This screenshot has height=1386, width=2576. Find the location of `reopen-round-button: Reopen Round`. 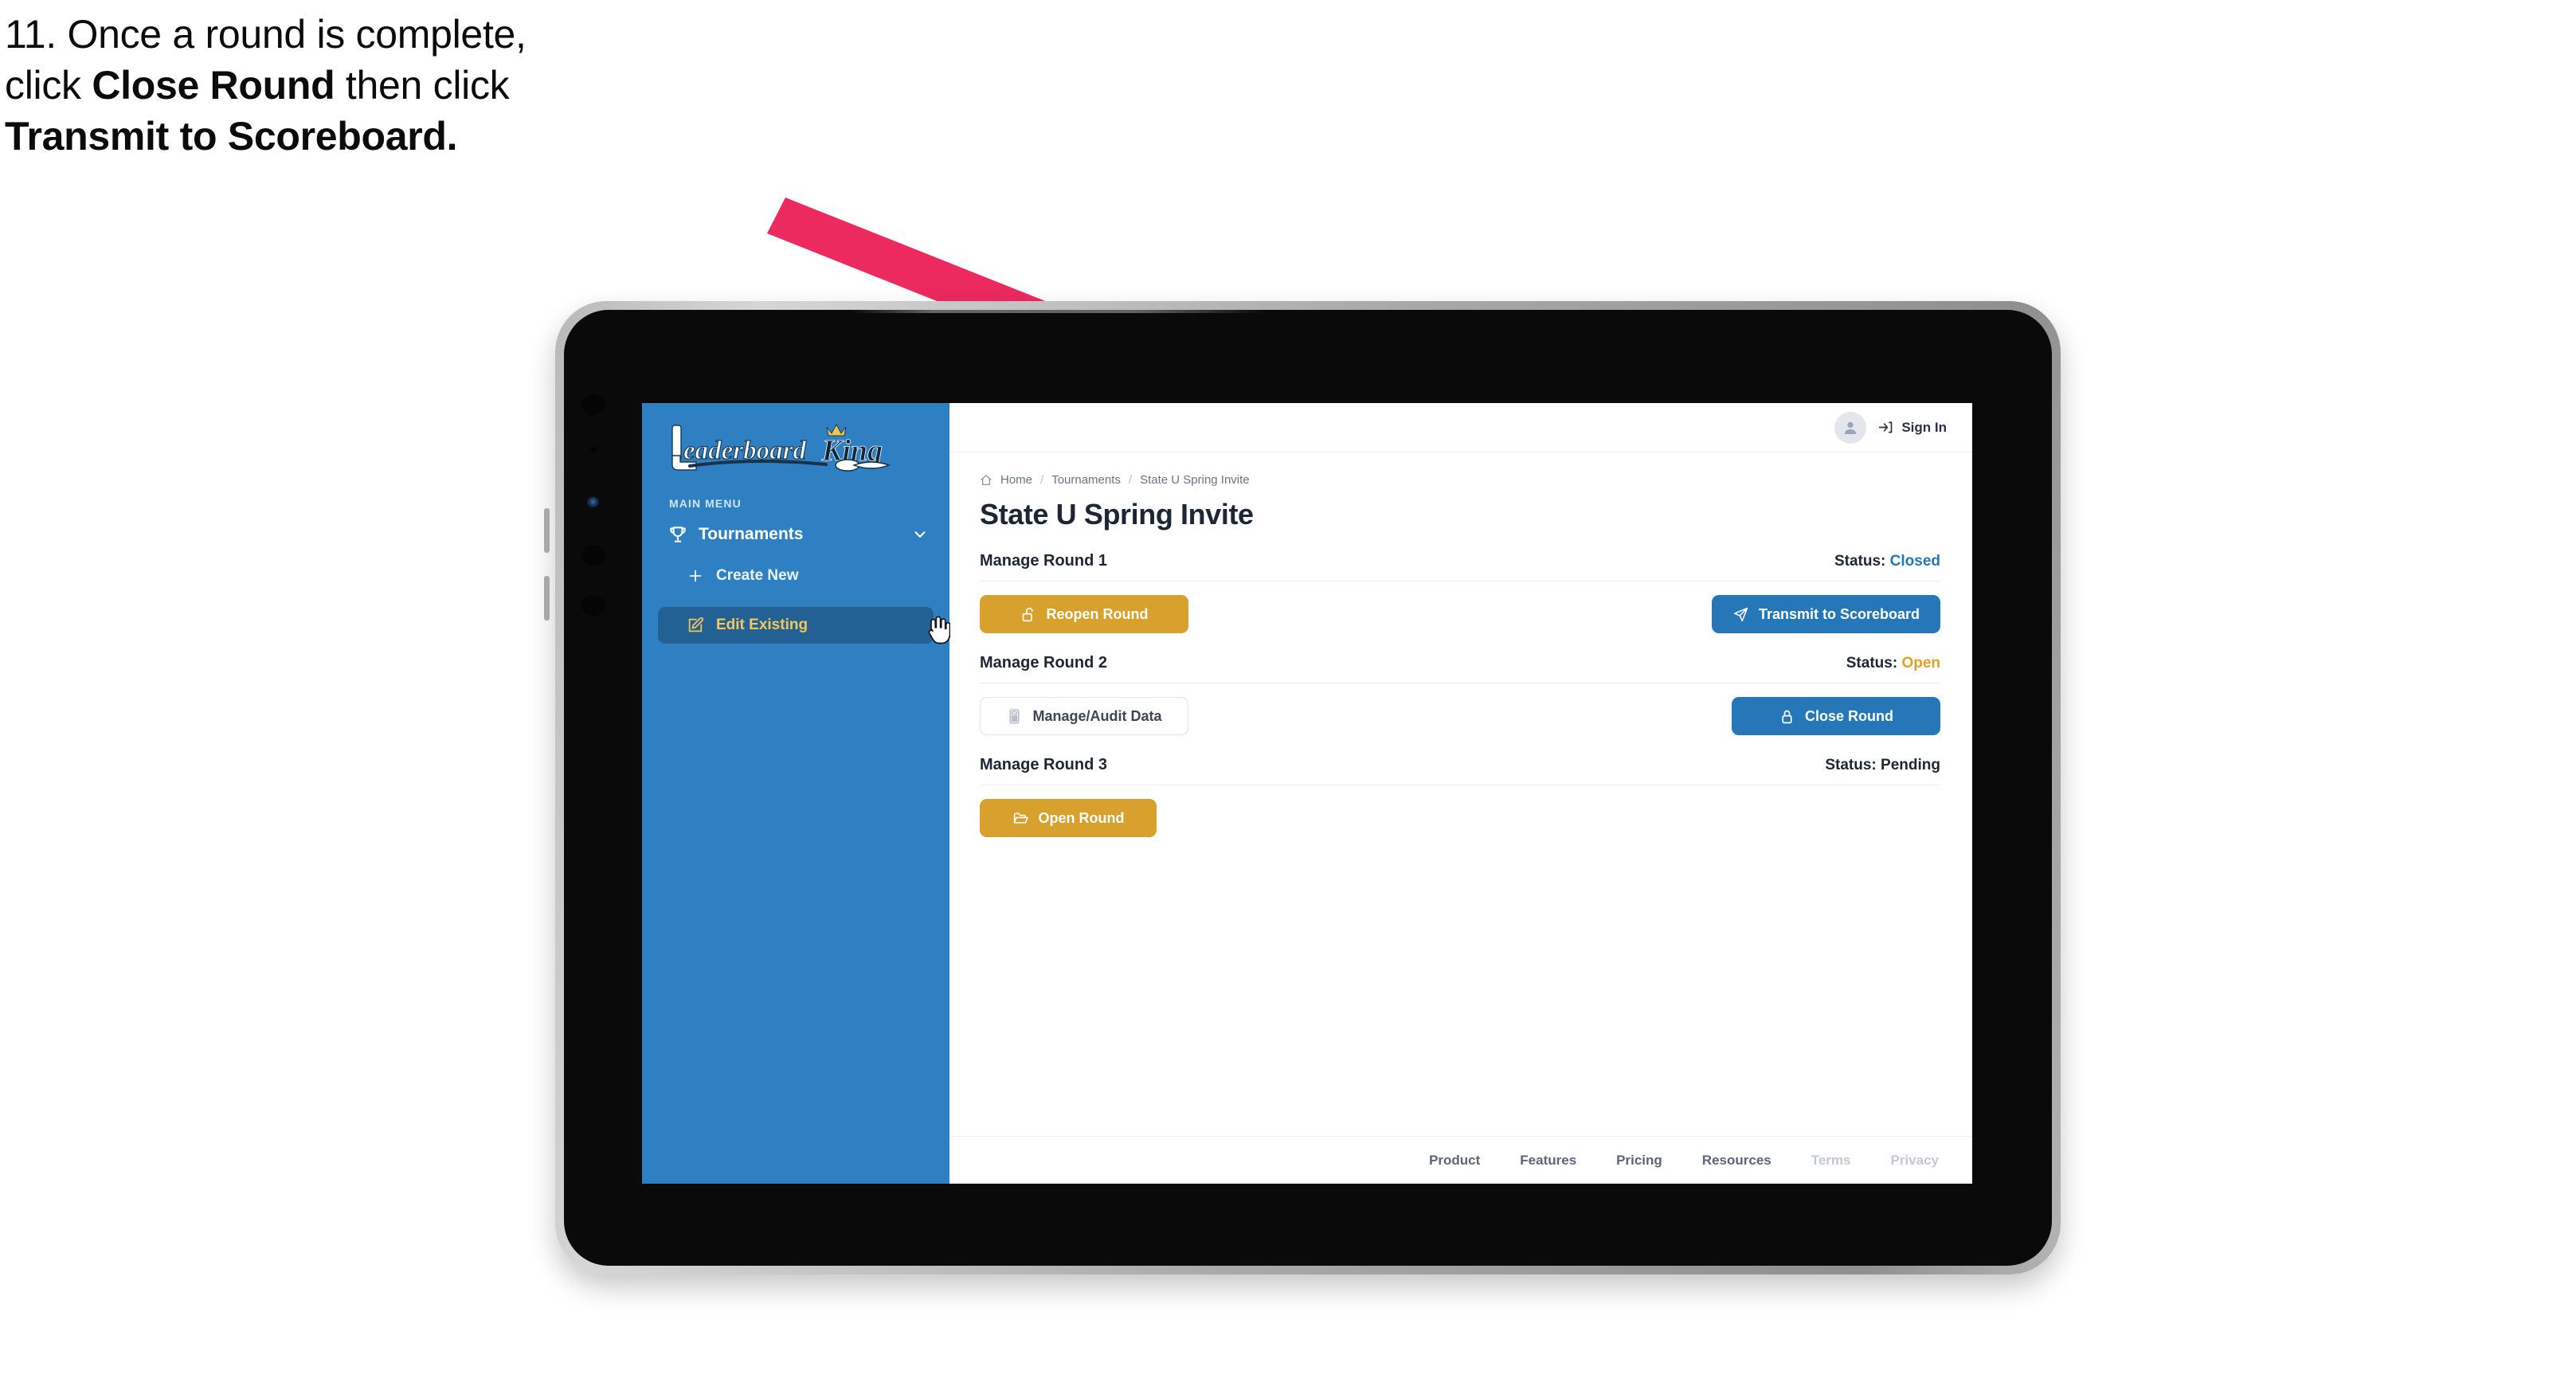

reopen-round-button: Reopen Round is located at coordinates (1084, 614).